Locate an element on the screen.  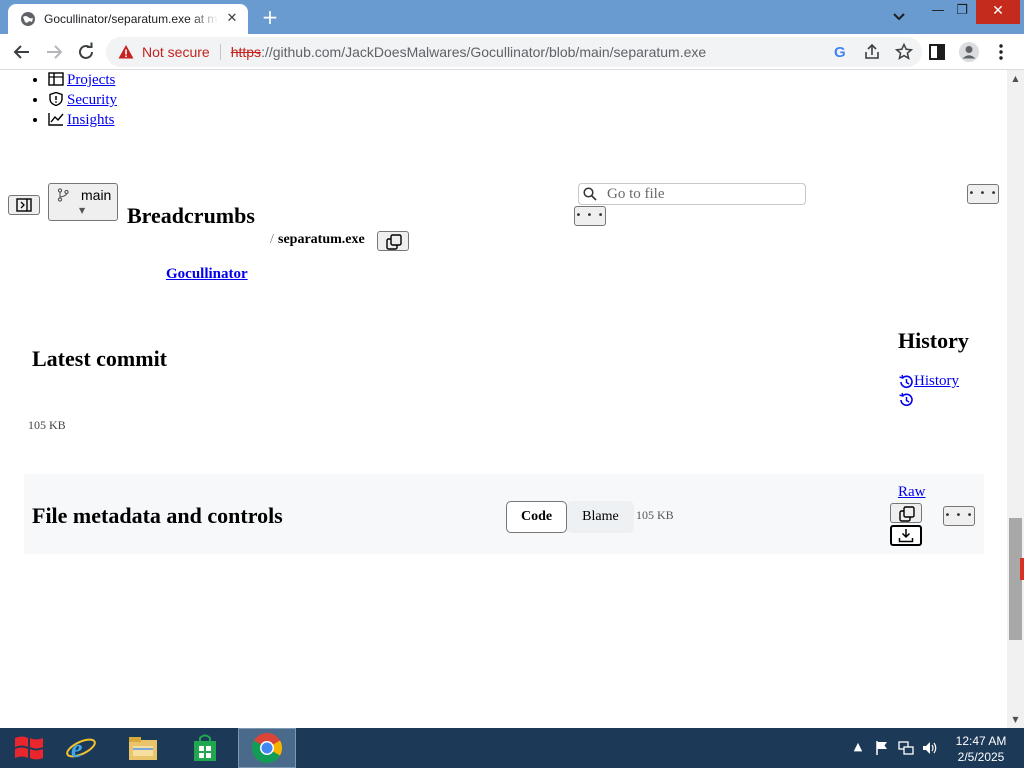
chrome-icon is located at coordinates (267, 748).